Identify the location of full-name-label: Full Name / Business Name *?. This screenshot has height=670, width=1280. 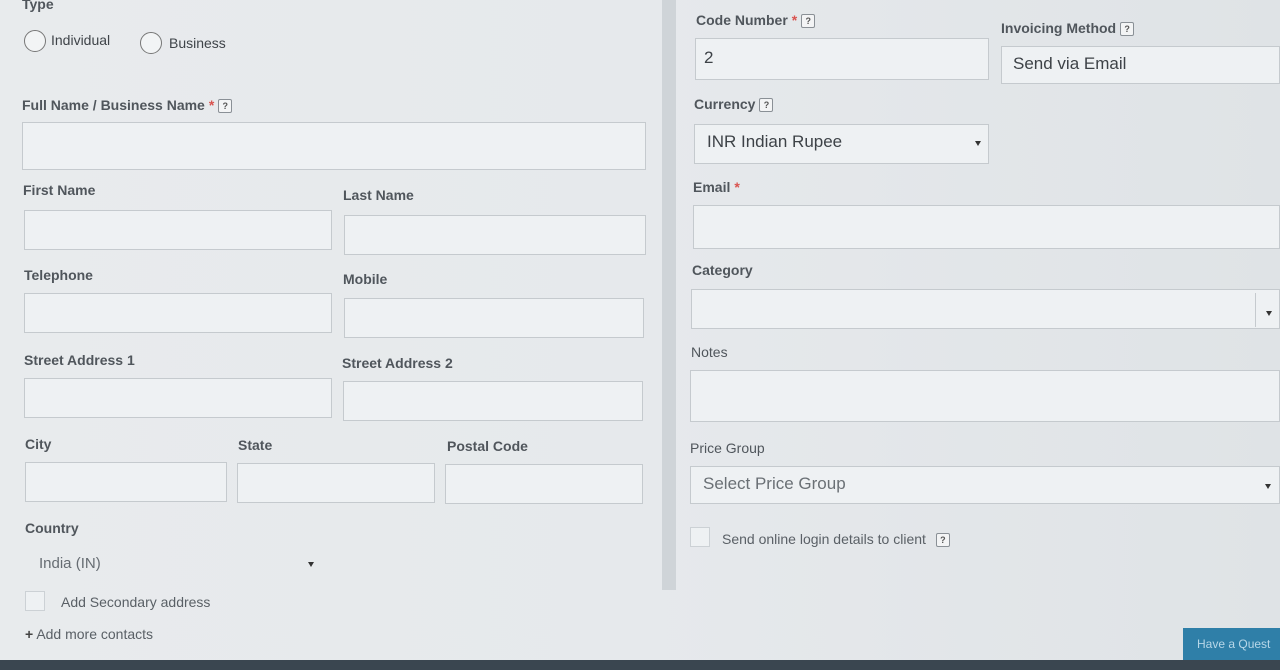
(127, 105).